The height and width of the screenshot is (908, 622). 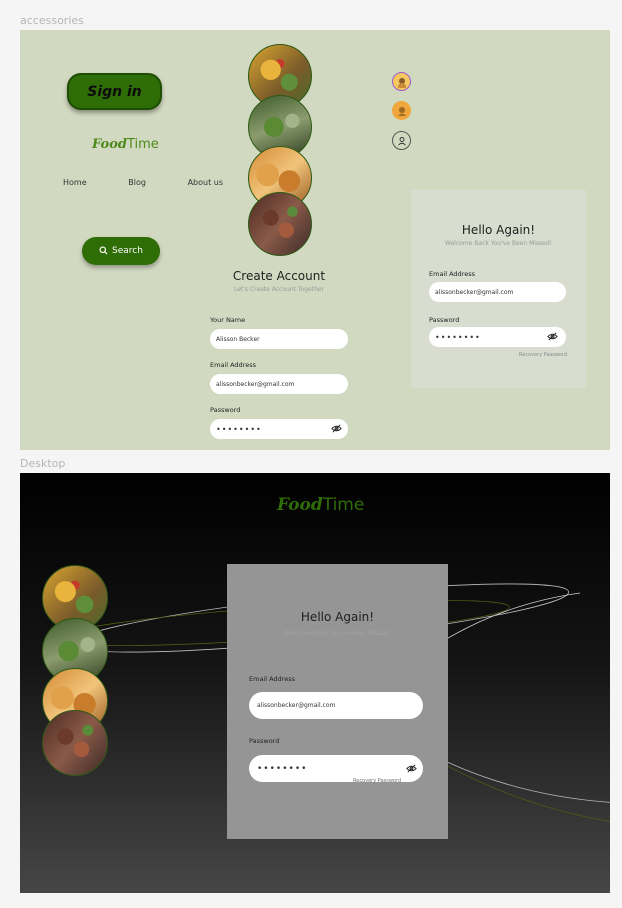 I want to click on register-email-input, so click(x=282, y=384).